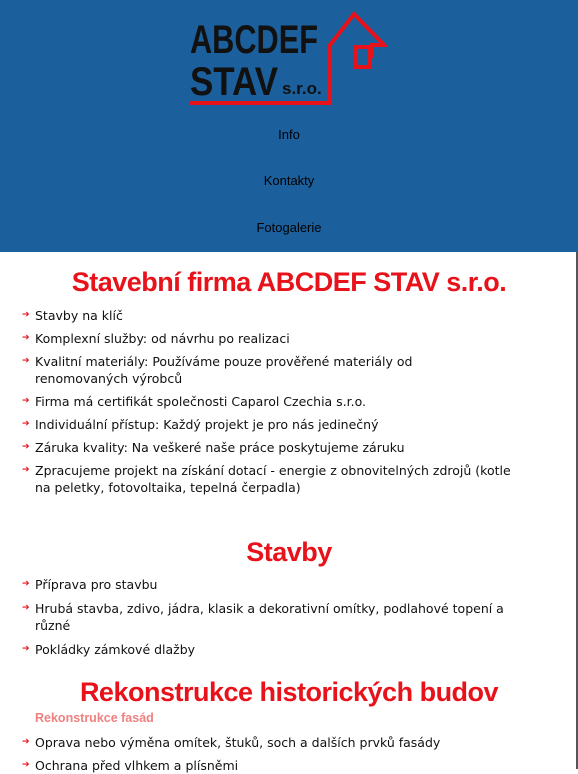 The width and height of the screenshot is (578, 774). What do you see at coordinates (302, 88) in the screenshot?
I see `logo-suffix: s.r.o.` at bounding box center [302, 88].